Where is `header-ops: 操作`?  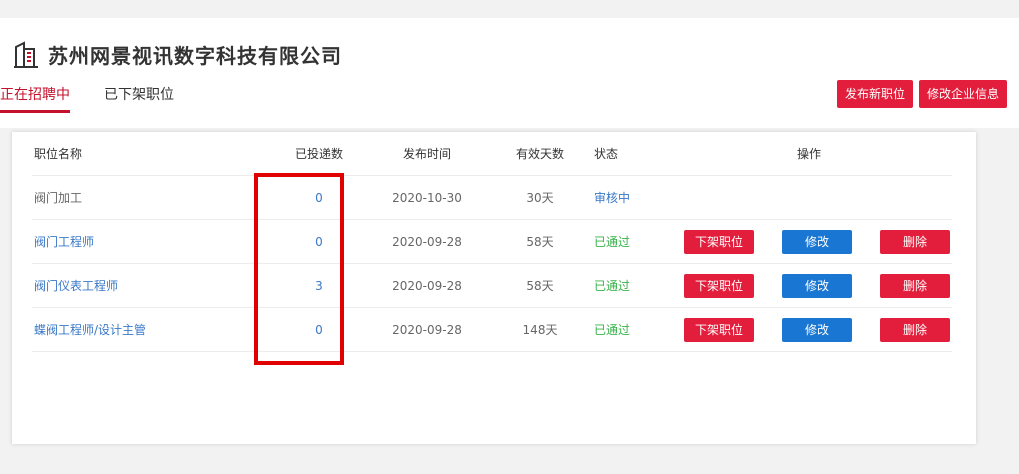
header-ops: 操作 is located at coordinates (808, 154).